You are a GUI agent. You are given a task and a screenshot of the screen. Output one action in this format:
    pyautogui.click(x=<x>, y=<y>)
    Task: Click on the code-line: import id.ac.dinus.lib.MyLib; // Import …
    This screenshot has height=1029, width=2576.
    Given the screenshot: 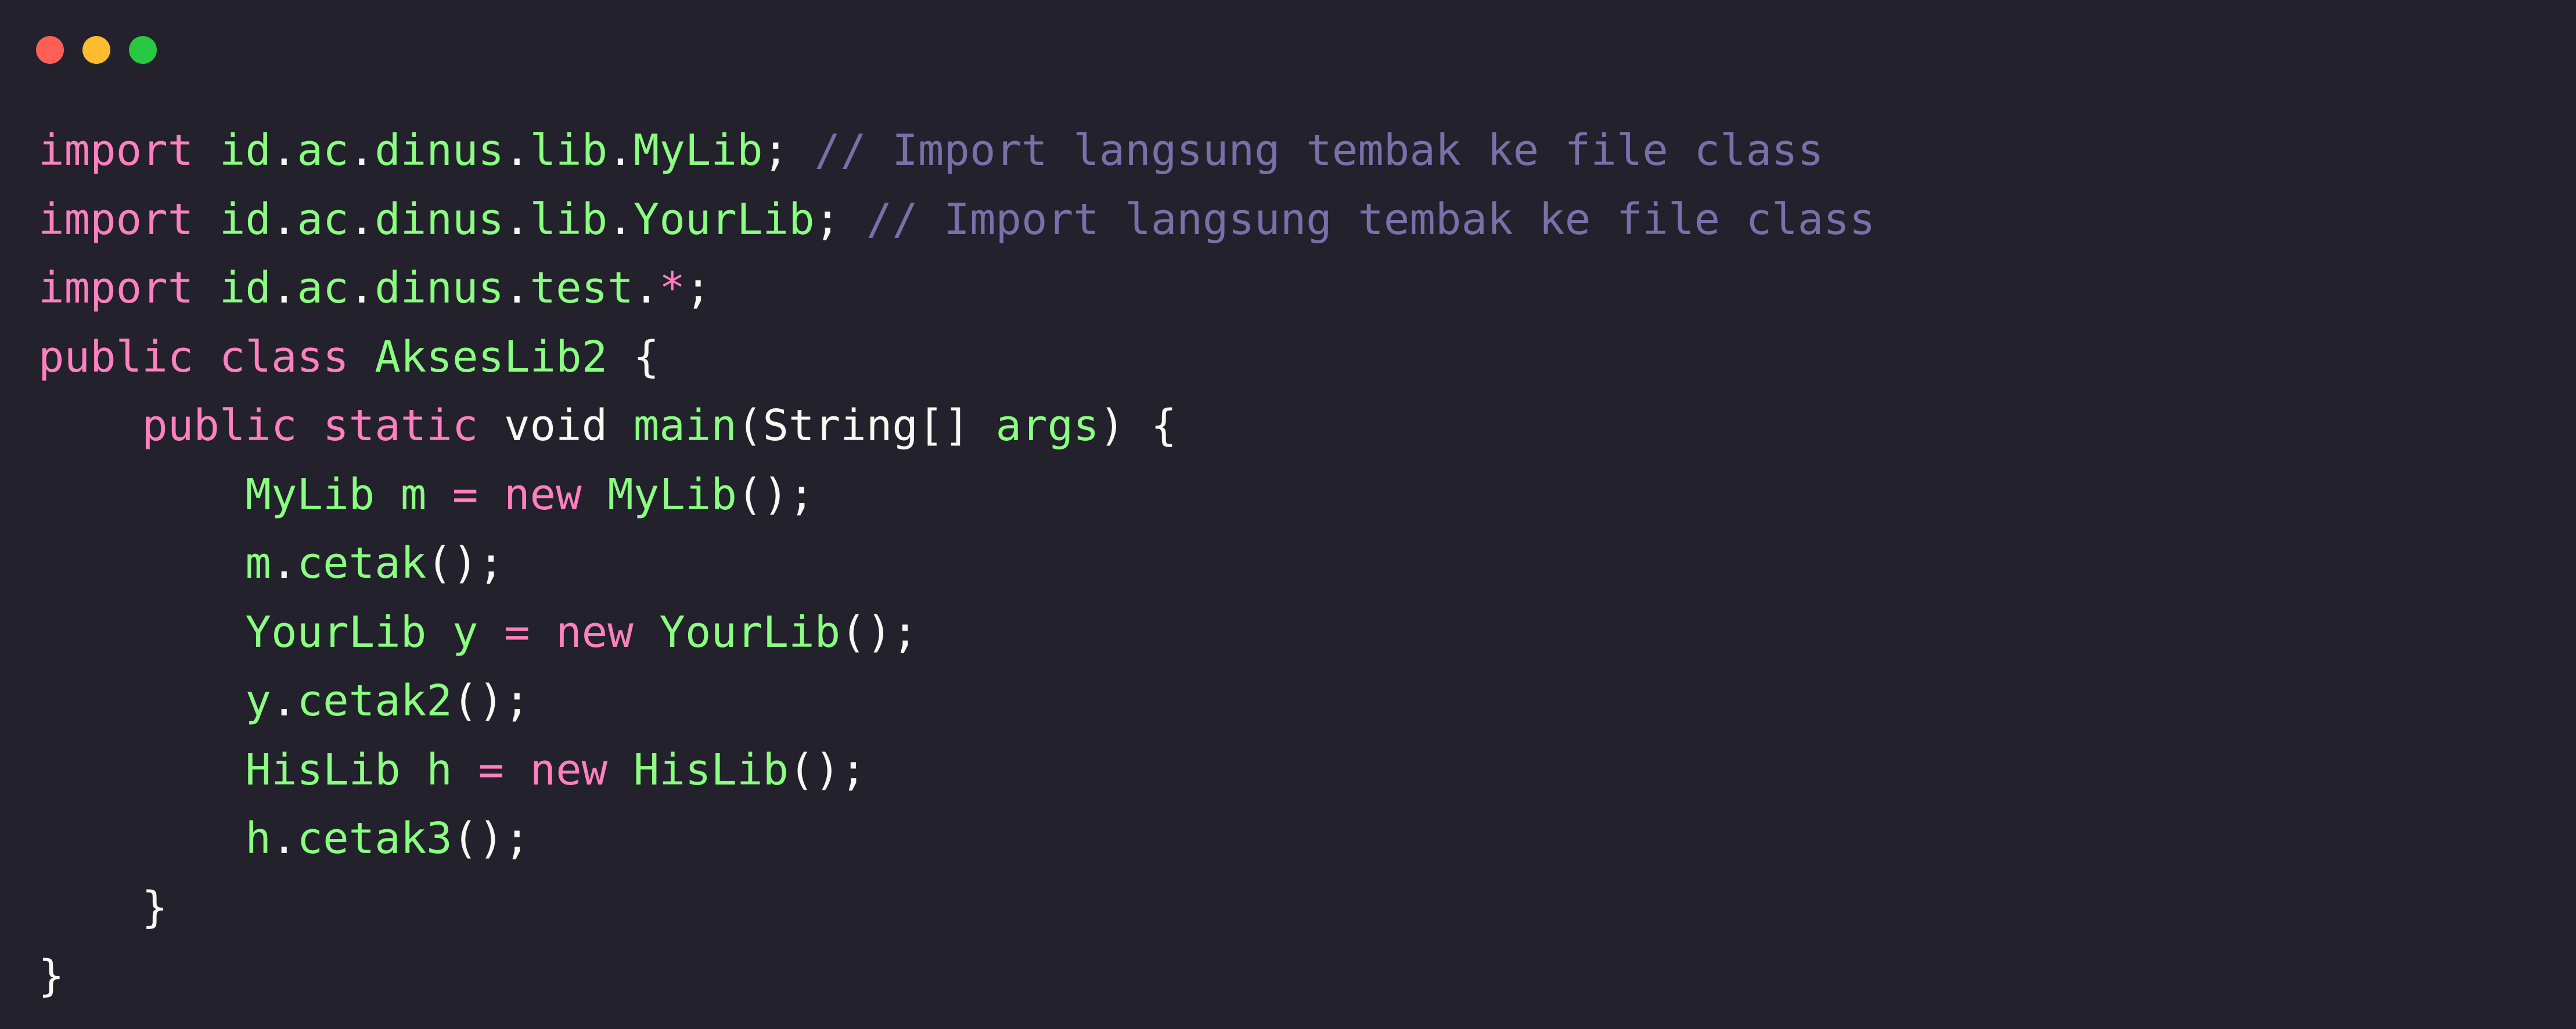 What is the action you would take?
    pyautogui.click(x=1295, y=150)
    